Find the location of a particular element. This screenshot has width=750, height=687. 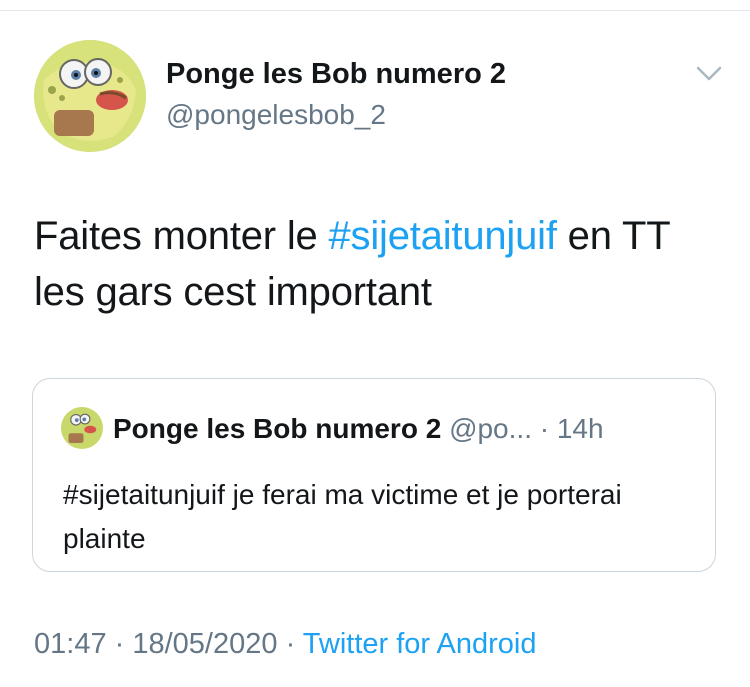

quoted-time: 14h is located at coordinates (580, 428).